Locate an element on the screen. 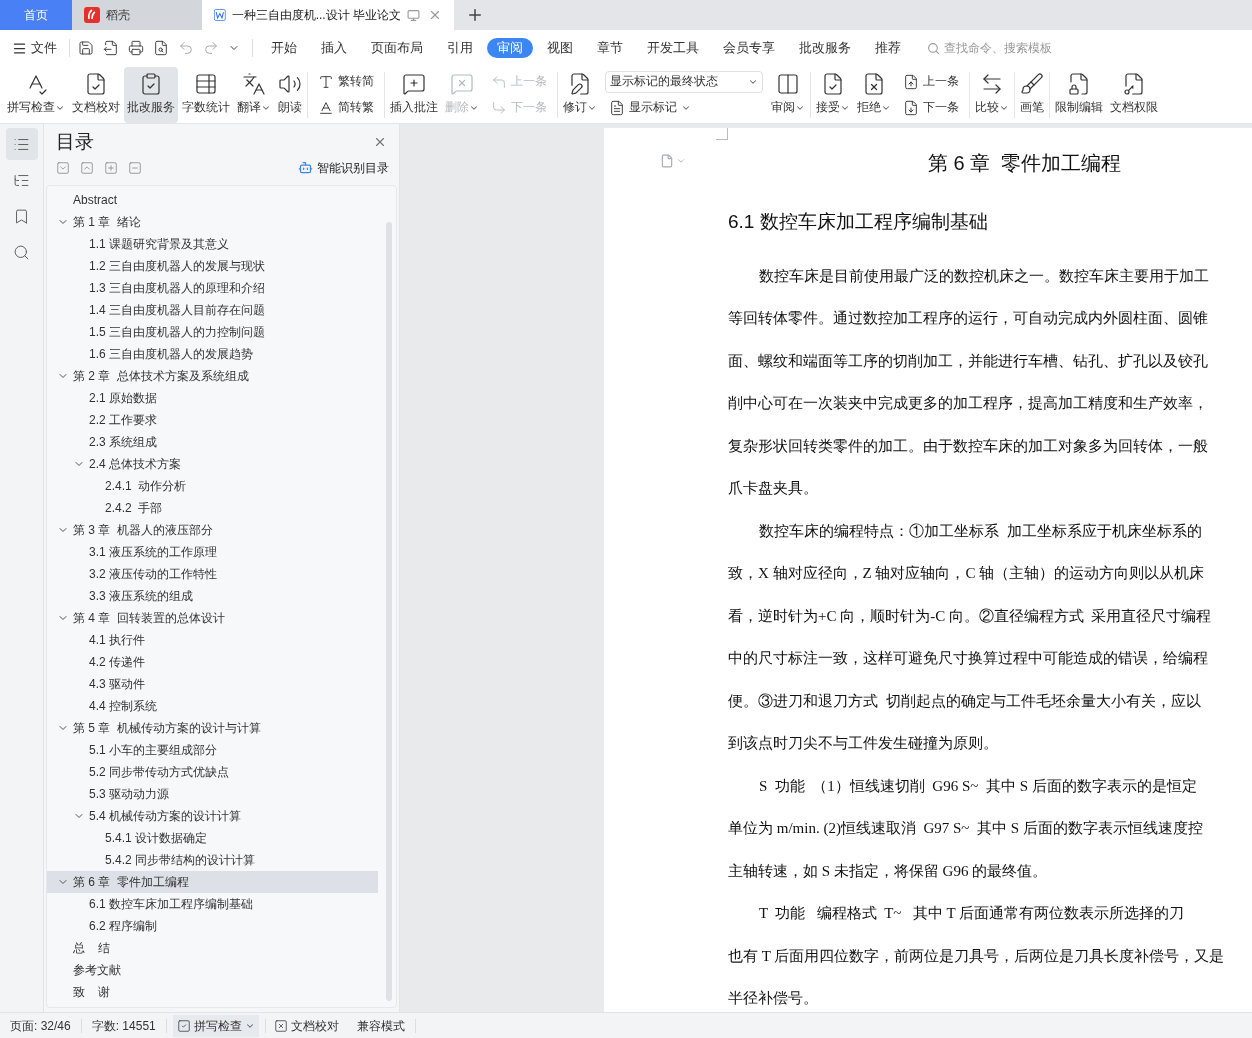 Image resolution: width=1252 pixels, height=1038 pixels. toc-item: Abstract is located at coordinates (212, 199).